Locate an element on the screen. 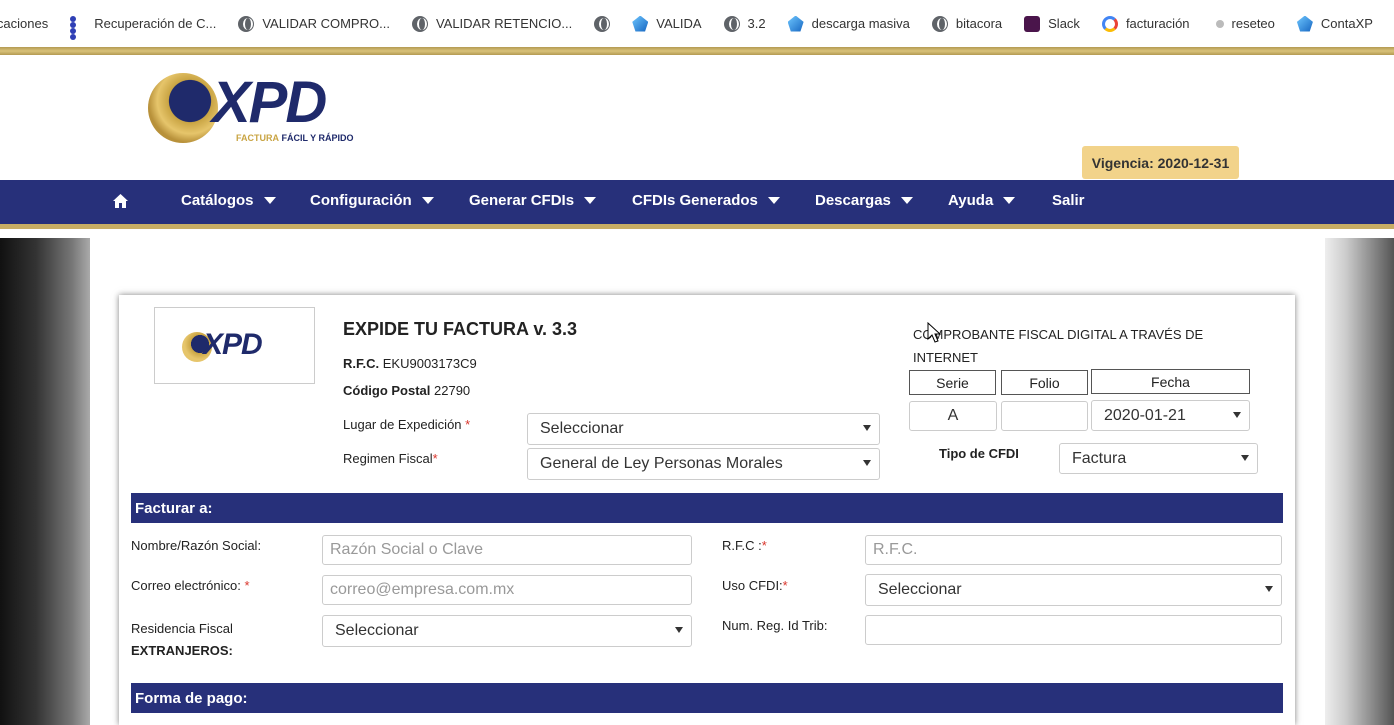 This screenshot has height=725, width=1394. background-left is located at coordinates (45, 481).